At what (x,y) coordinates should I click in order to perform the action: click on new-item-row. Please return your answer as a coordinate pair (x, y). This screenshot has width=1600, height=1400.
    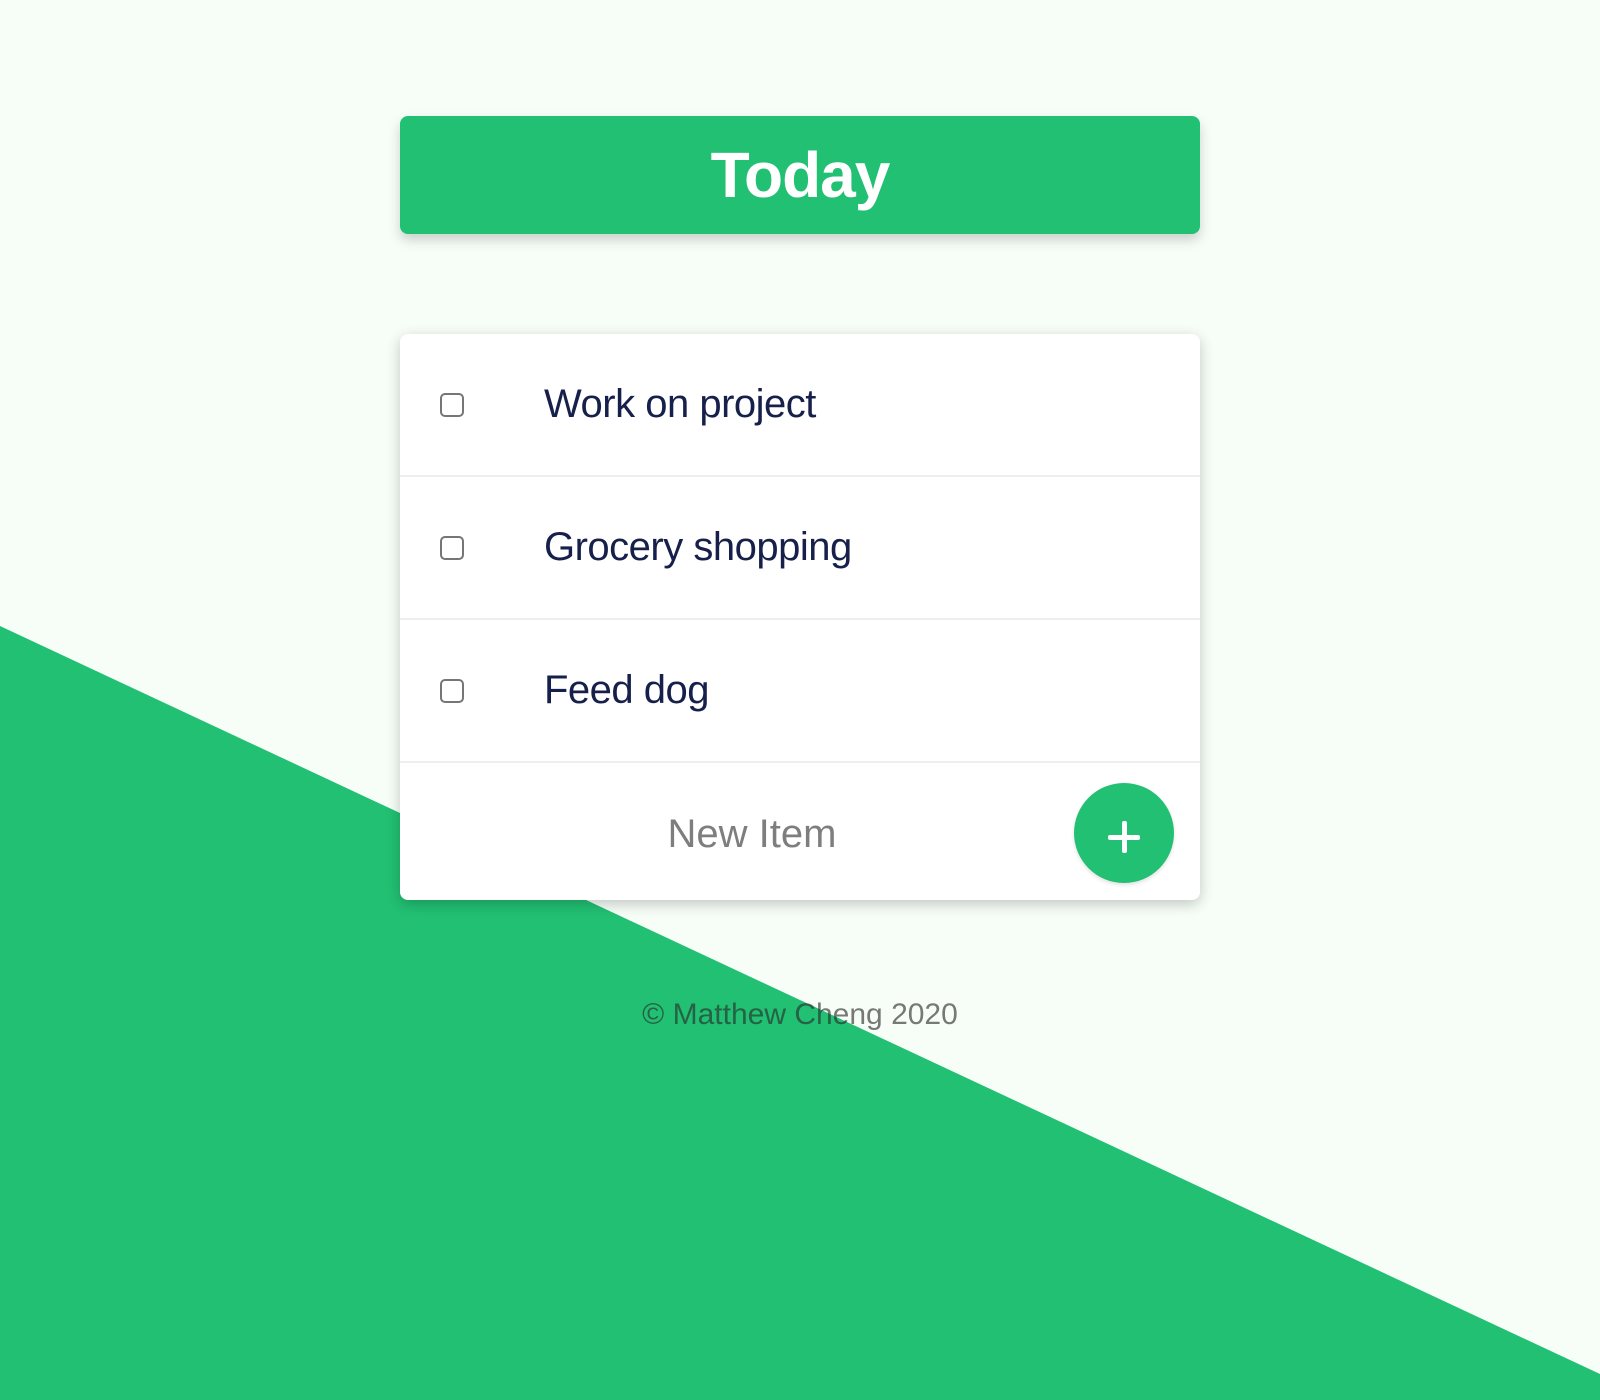
    Looking at the image, I should click on (800, 831).